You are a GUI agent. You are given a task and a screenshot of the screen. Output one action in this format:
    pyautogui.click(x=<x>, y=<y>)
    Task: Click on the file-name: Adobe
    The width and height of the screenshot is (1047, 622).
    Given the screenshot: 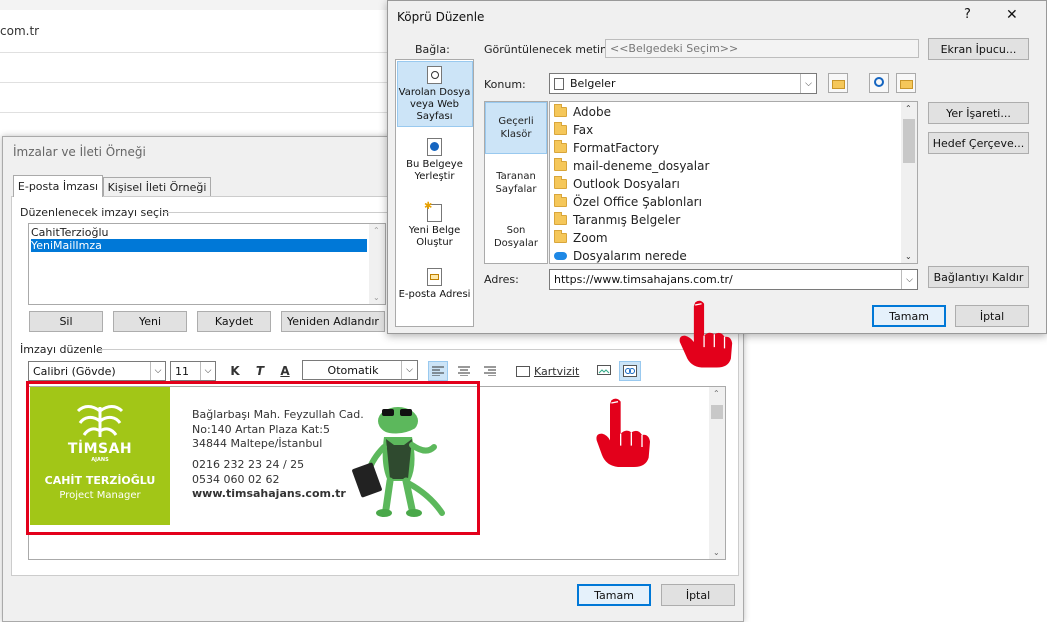 What is the action you would take?
    pyautogui.click(x=592, y=112)
    